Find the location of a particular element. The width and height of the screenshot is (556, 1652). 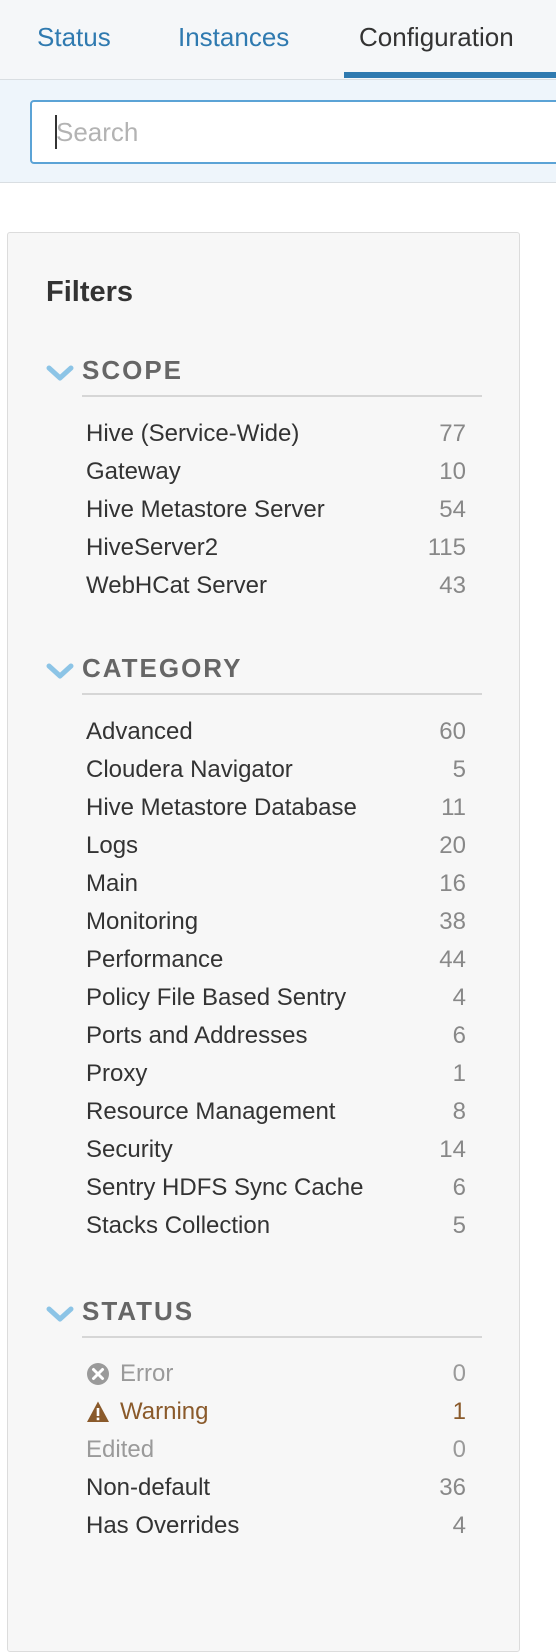

filter-label: Hive (Service-Wide) is located at coordinates (193, 433).